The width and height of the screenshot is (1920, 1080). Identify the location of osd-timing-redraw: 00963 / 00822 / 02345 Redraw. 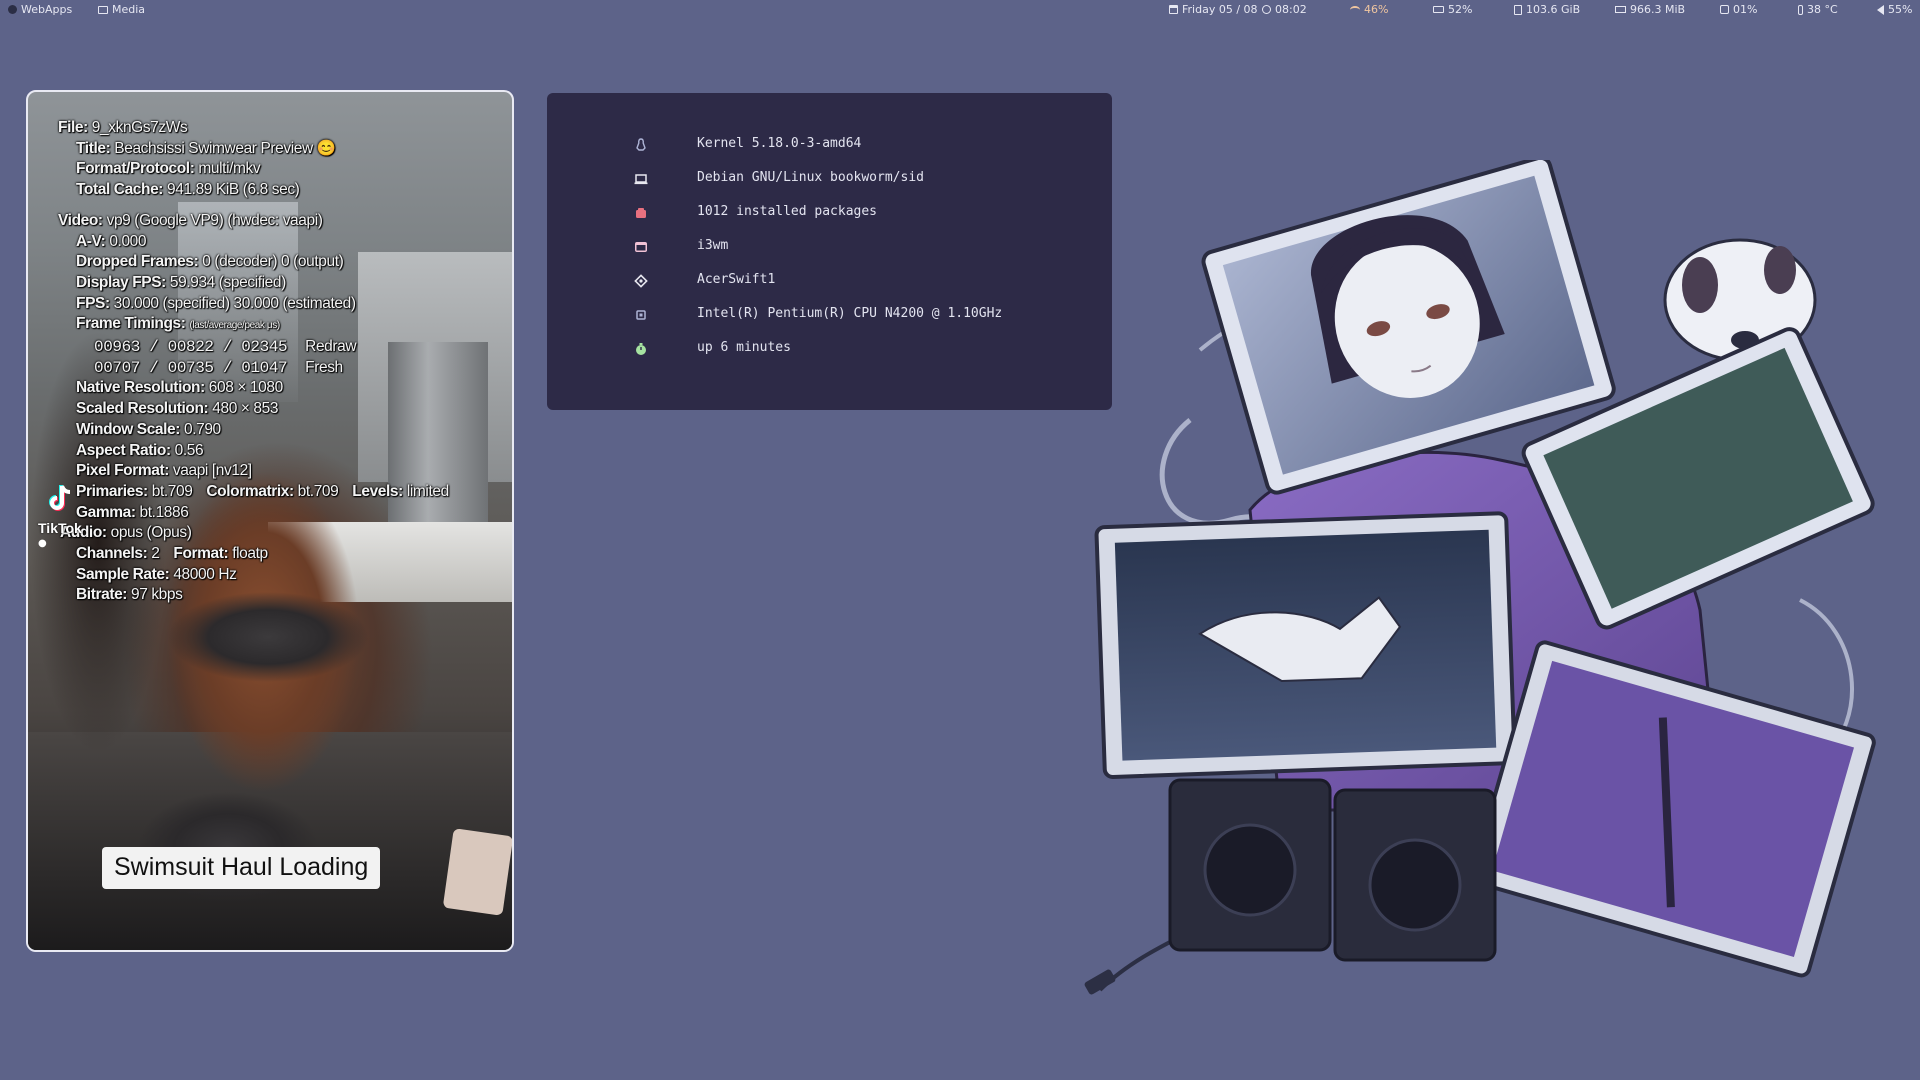
(278, 347).